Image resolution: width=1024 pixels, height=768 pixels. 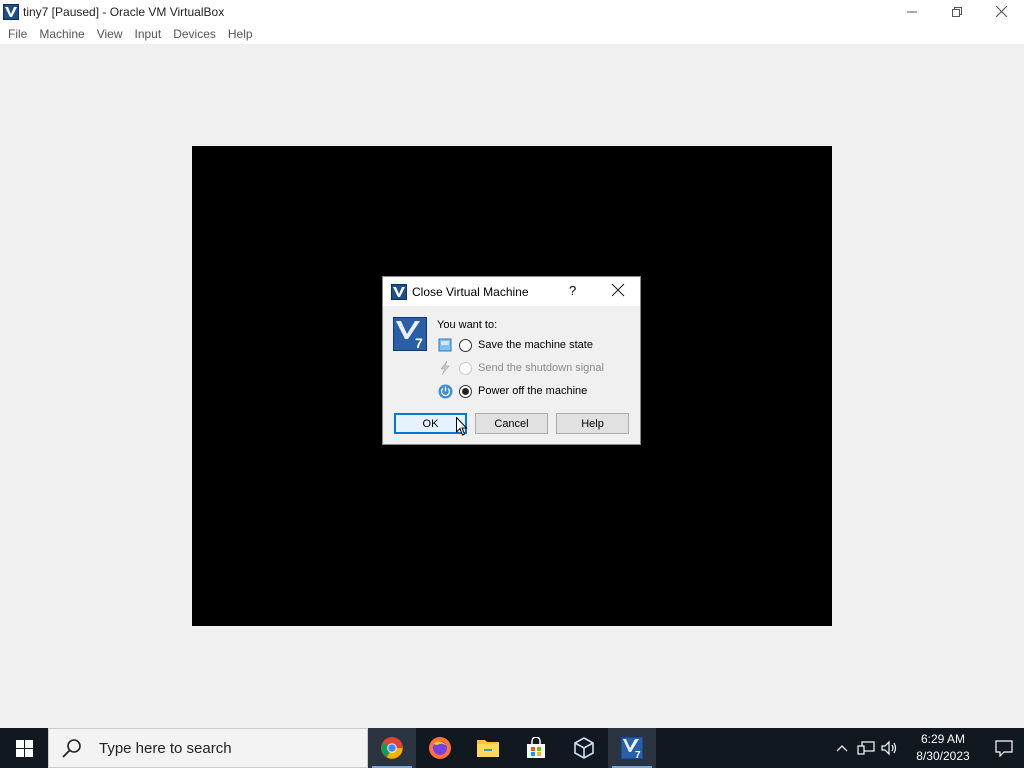 What do you see at coordinates (445, 391) in the screenshot?
I see `power-off-icon` at bounding box center [445, 391].